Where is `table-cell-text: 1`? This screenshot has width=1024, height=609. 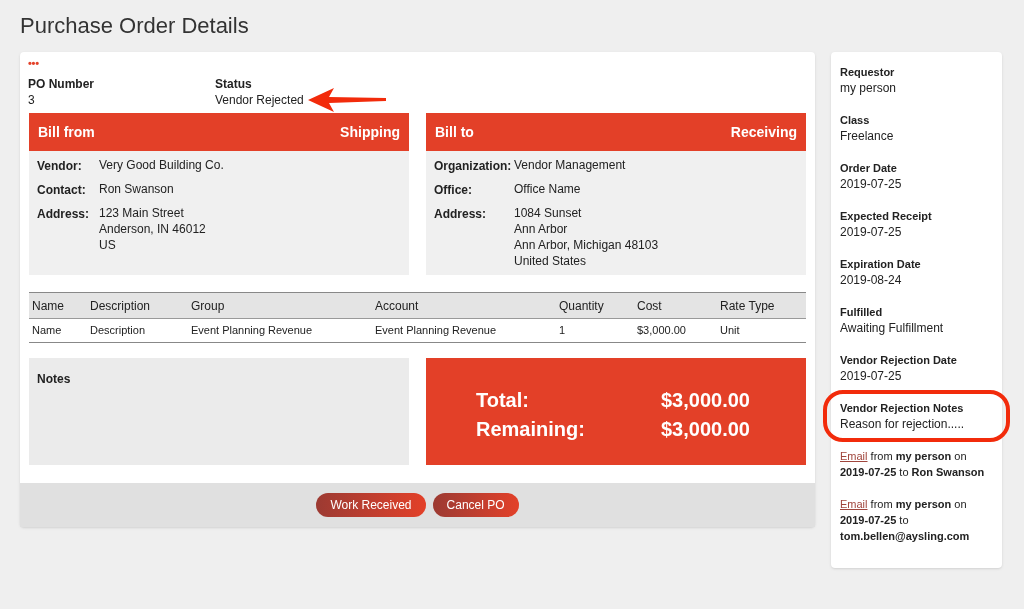 table-cell-text: 1 is located at coordinates (562, 331).